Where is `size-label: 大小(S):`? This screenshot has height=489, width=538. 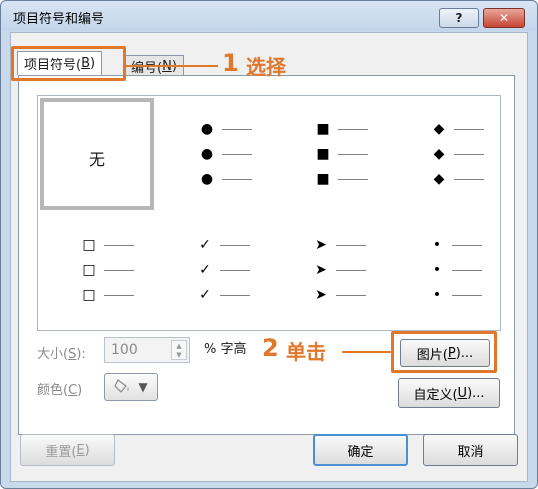
size-label: 大小(S): is located at coordinates (61, 352).